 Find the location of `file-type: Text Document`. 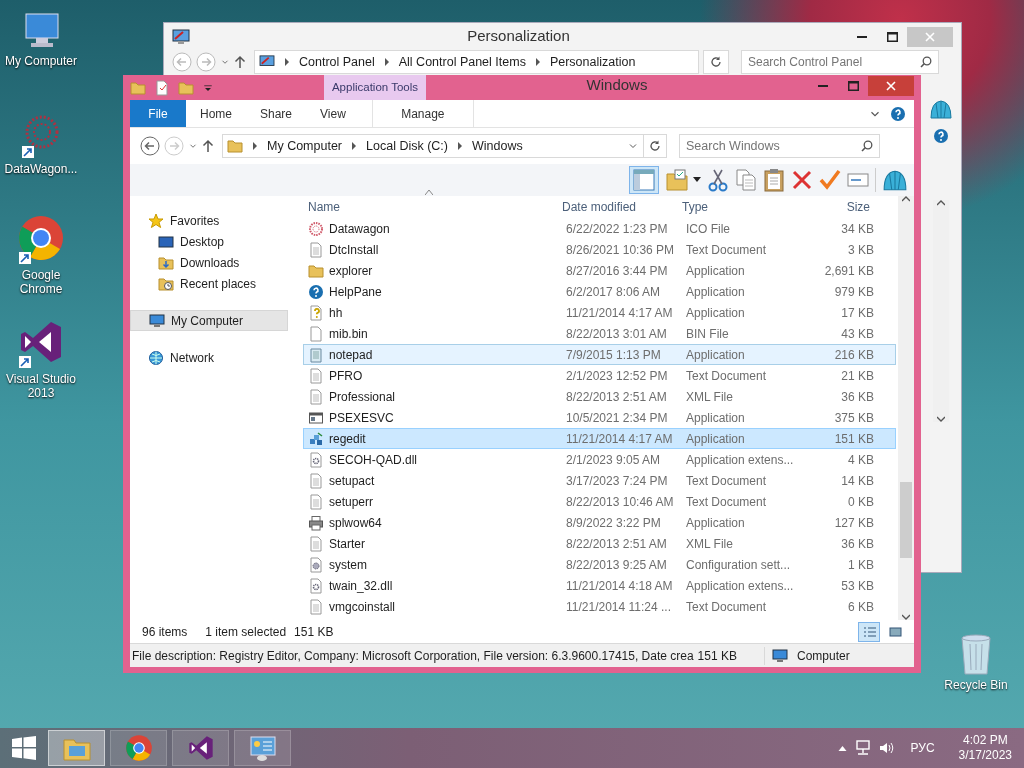

file-type: Text Document is located at coordinates (726, 375).